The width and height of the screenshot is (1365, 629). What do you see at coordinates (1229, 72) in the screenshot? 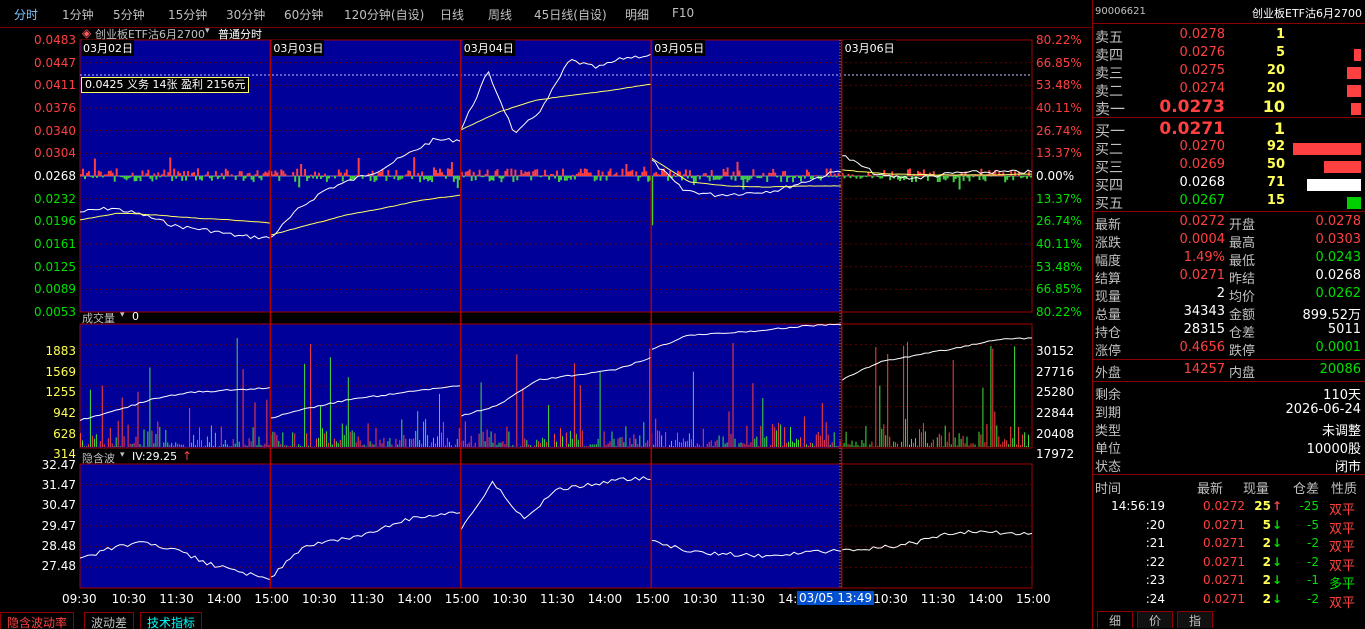
I see `ask-row: 卖三 0.0275 20` at bounding box center [1229, 72].